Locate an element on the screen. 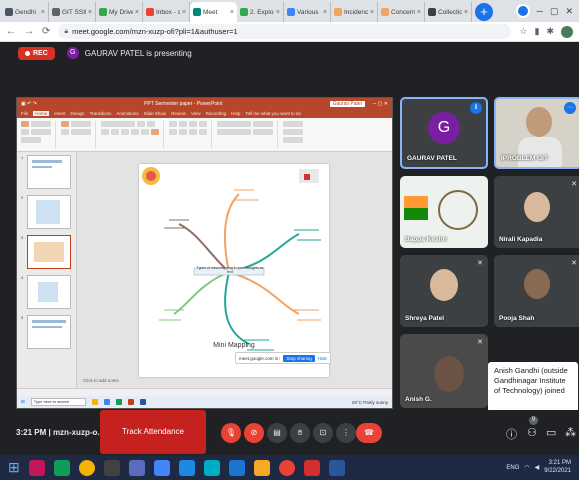 The width and height of the screenshot is (579, 480). terminal-icon is located at coordinates (111, 467).